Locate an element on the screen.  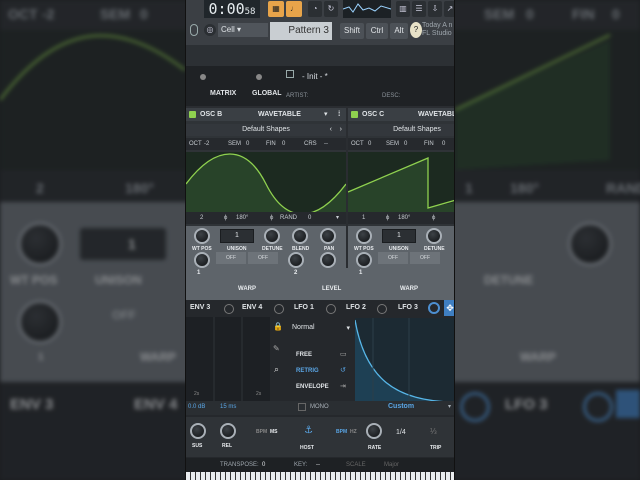
tab-lfo1: LFO 1 is located at coordinates (304, 308).